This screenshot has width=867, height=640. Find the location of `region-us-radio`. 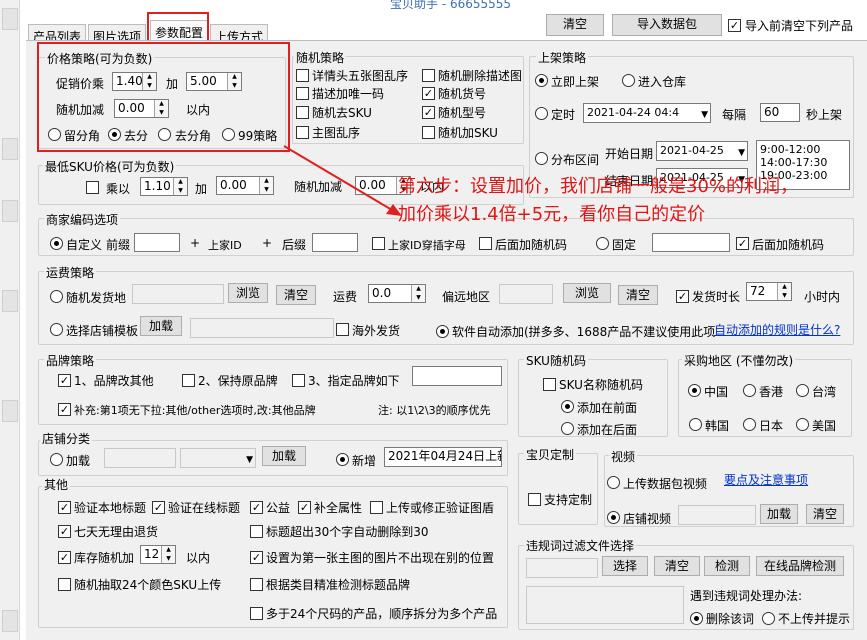

region-us-radio is located at coordinates (802, 424).